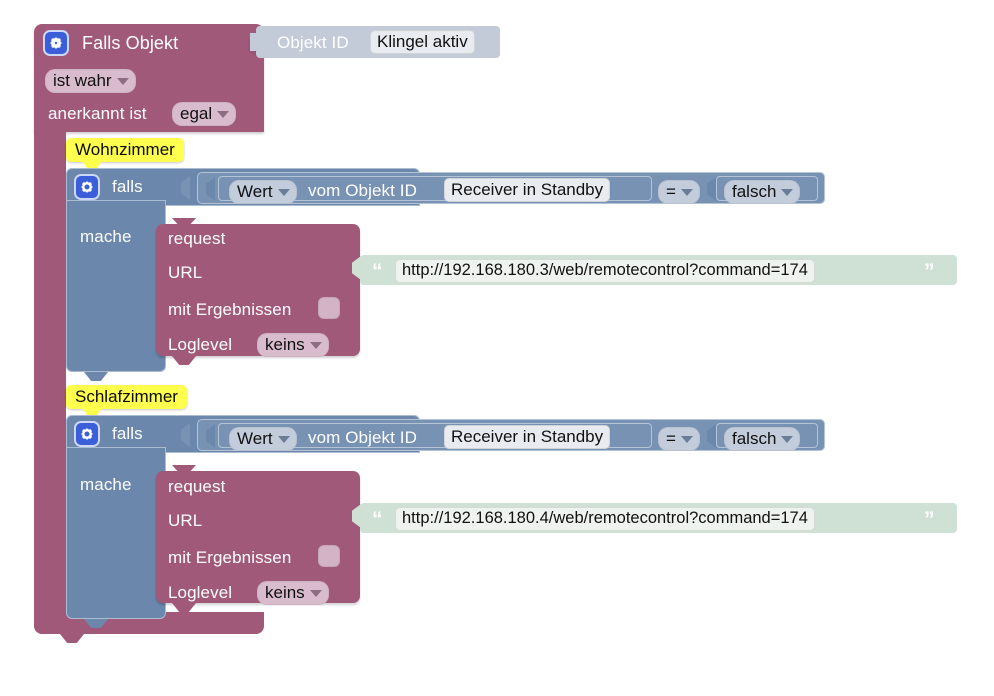  Describe the element at coordinates (97, 113) in the screenshot. I see `ack-label: anerkannt ist` at that location.